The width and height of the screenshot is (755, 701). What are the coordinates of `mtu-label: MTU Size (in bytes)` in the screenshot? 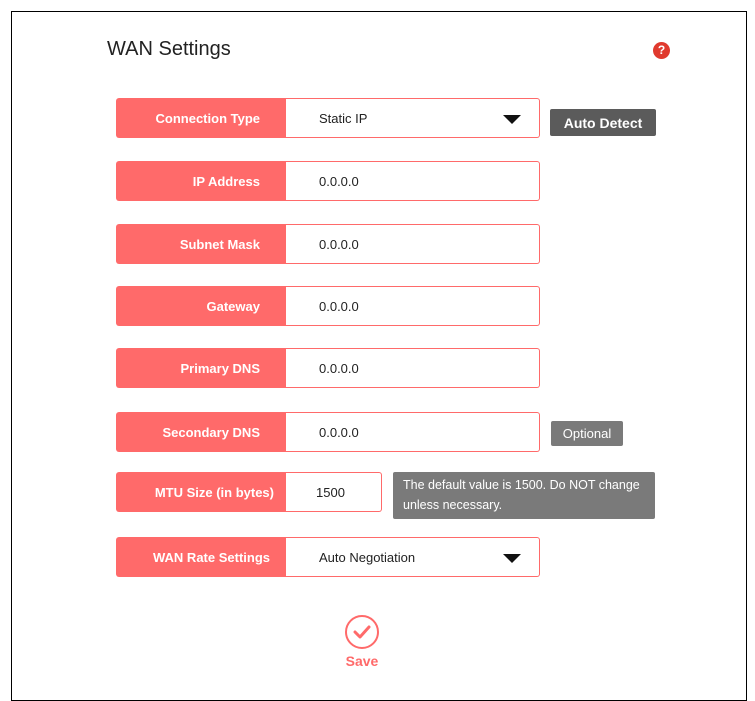 It's located at (201, 492).